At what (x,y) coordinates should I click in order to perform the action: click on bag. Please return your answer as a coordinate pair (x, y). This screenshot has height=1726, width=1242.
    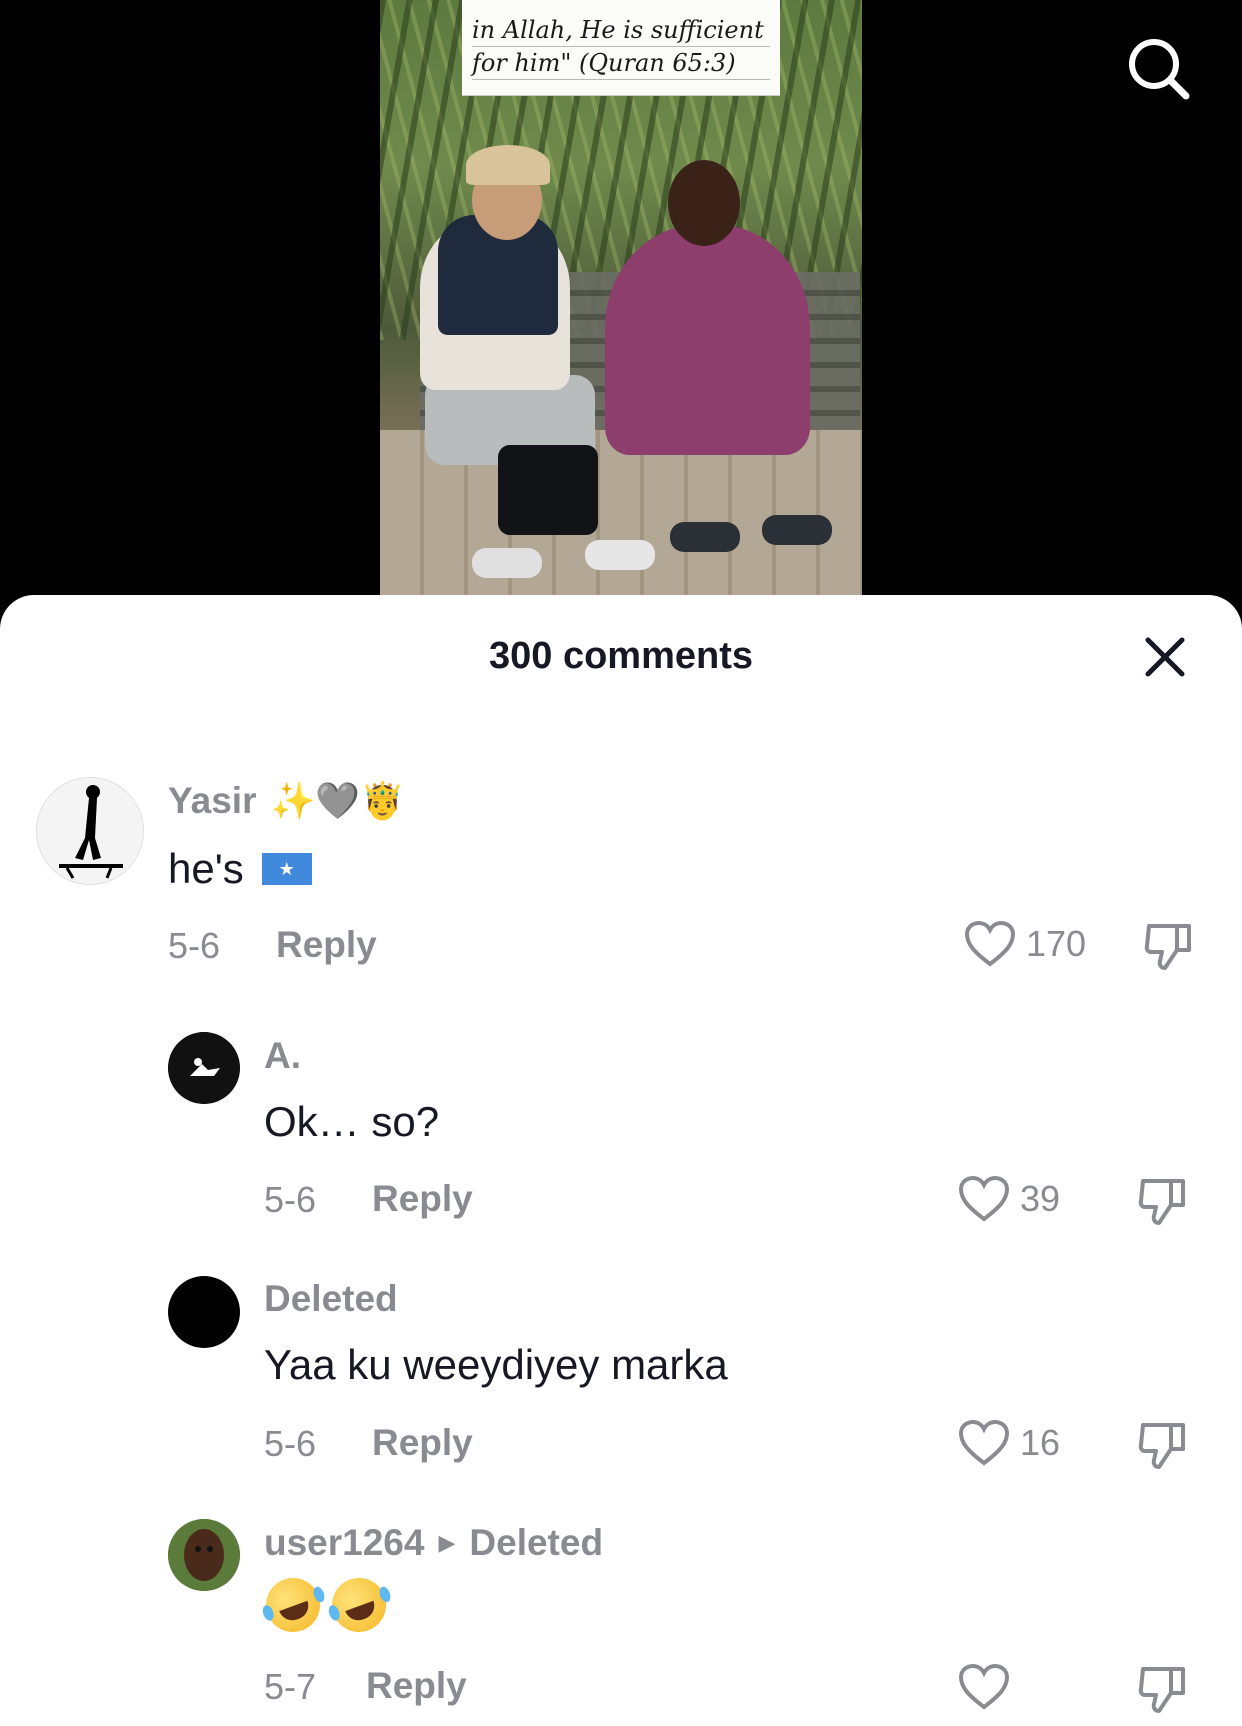
    Looking at the image, I should click on (548, 490).